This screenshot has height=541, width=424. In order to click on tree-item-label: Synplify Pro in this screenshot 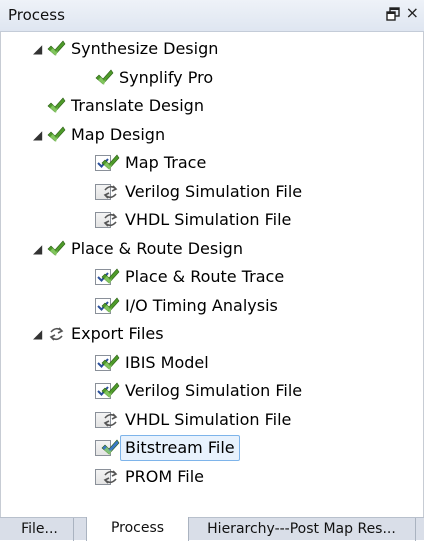, I will do `click(166, 77)`.